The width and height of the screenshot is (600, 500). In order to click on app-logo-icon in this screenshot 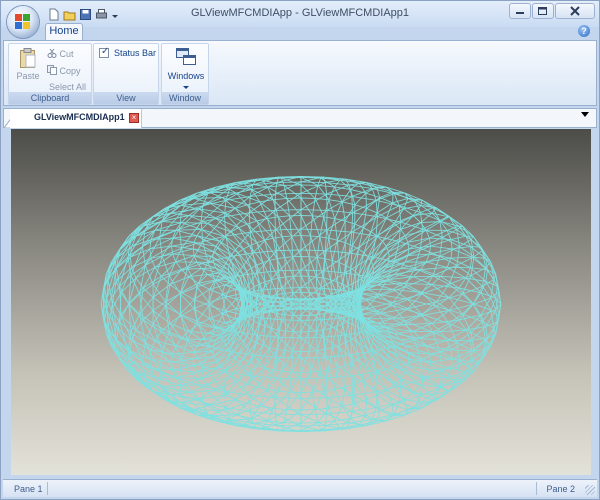, I will do `click(23, 22)`.